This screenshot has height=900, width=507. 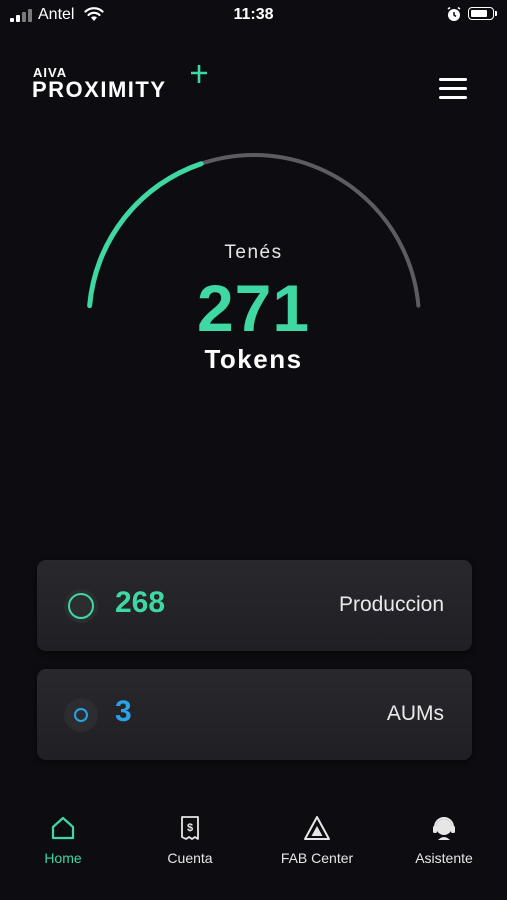 I want to click on nav-home-label: Home, so click(x=63, y=858).